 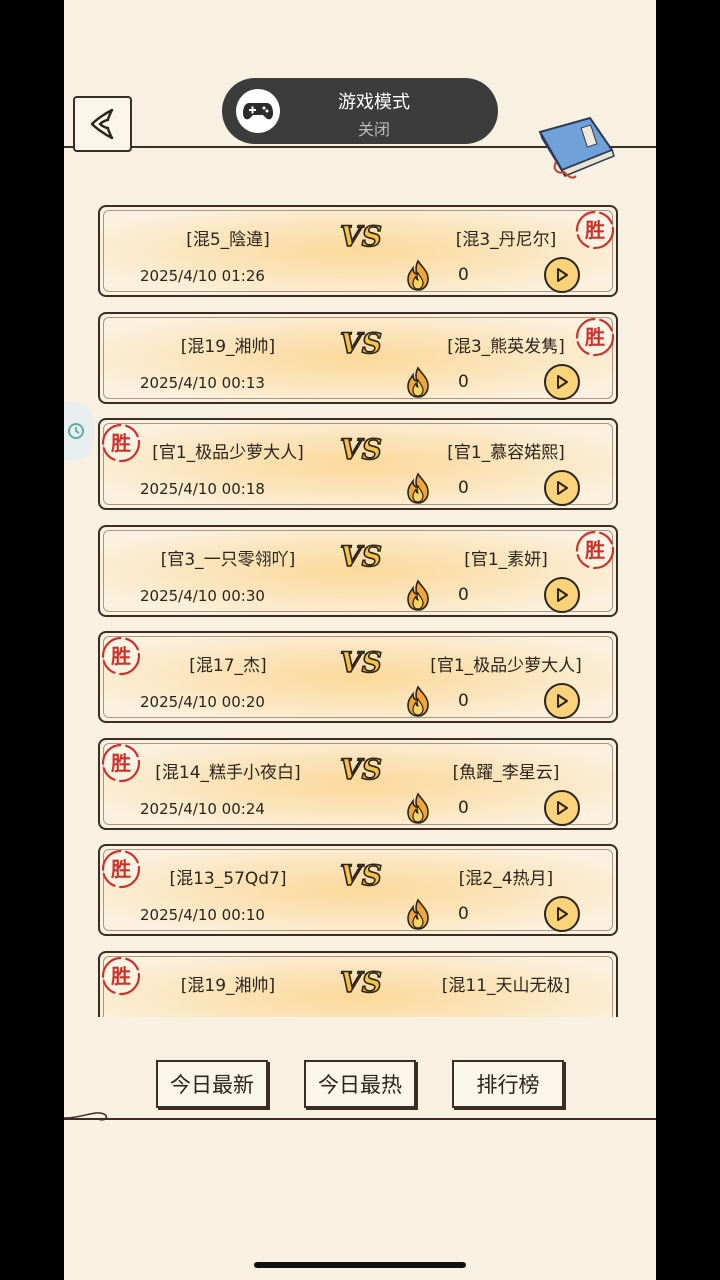 I want to click on left-player-name: [混19_湘帅], so click(x=228, y=985).